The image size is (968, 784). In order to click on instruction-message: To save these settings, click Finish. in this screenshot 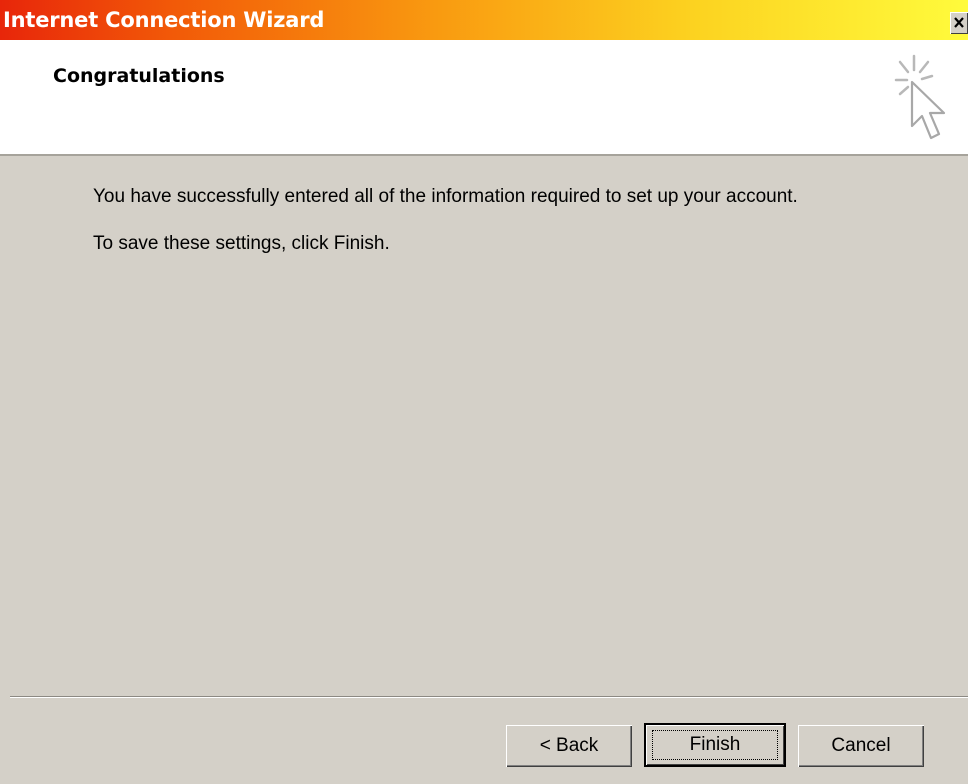, I will do `click(241, 243)`.